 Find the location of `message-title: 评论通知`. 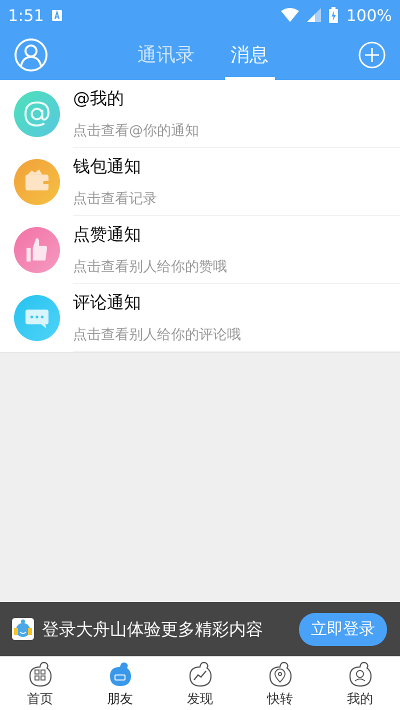

message-title: 评论通知 is located at coordinates (236, 302).